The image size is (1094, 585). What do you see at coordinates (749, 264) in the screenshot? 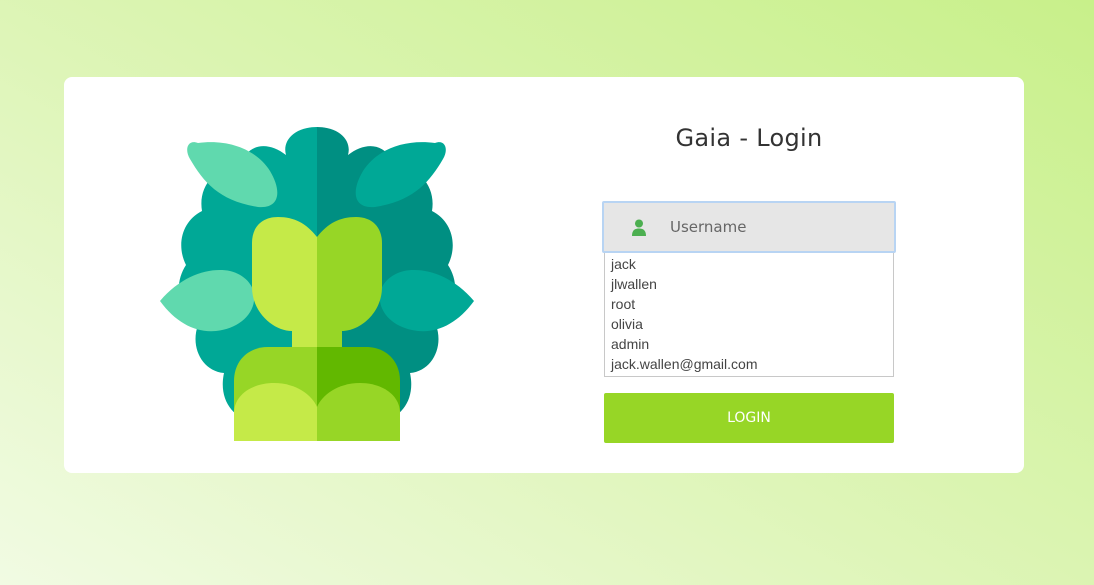
I see `autocomplete-option: jack` at bounding box center [749, 264].